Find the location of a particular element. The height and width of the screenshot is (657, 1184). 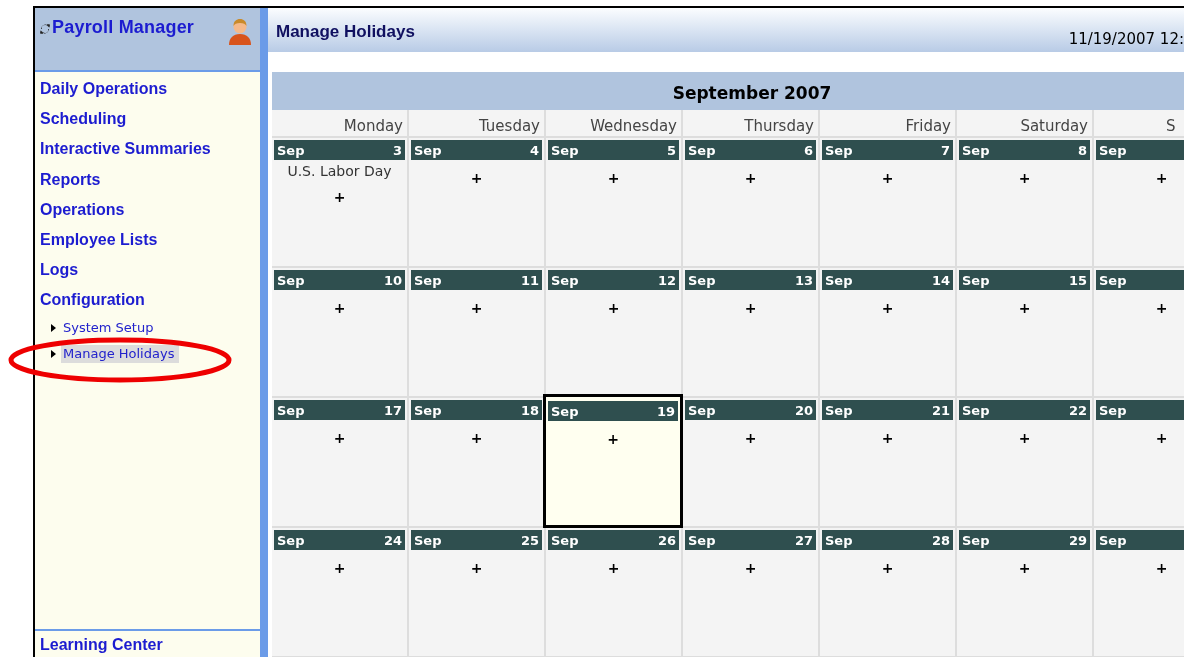

day-cell: Sep 21 + is located at coordinates (888, 463).